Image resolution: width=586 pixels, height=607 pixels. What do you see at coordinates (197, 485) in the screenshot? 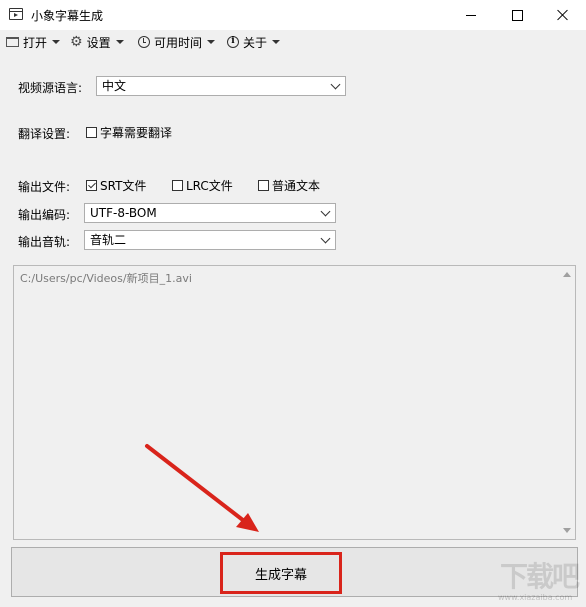
I see `arrow-shaft` at bounding box center [197, 485].